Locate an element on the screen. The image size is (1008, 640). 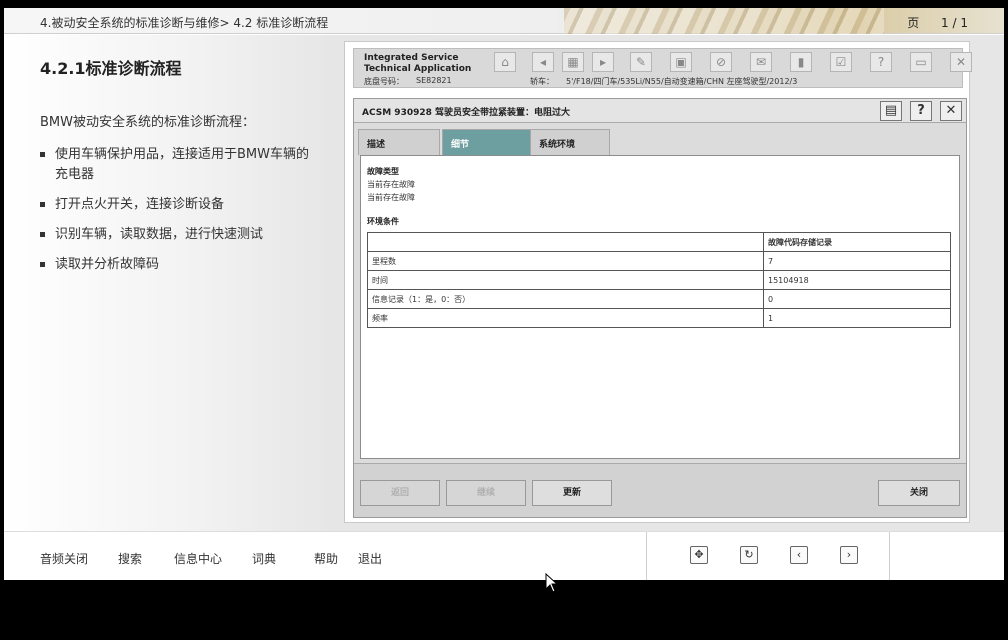
mouse-cursor-icon is located at coordinates (552, 583).